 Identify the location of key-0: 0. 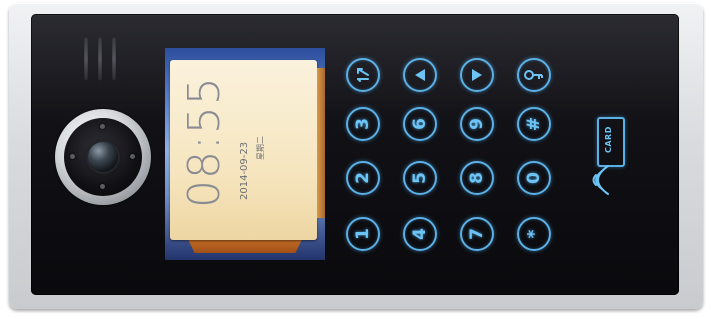
(534, 178).